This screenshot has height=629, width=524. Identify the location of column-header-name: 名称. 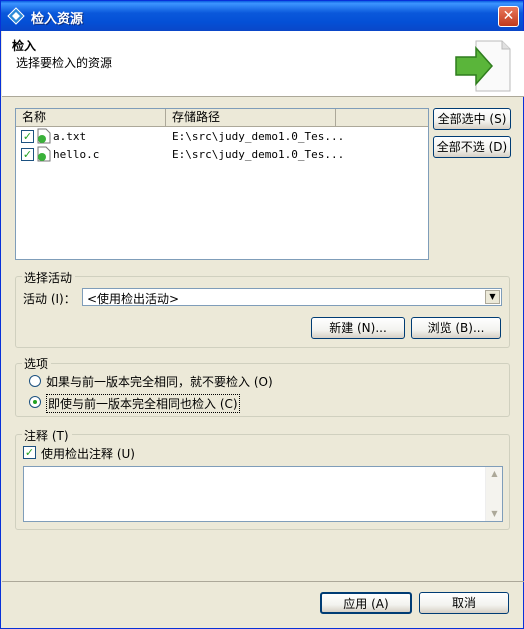
(91, 118).